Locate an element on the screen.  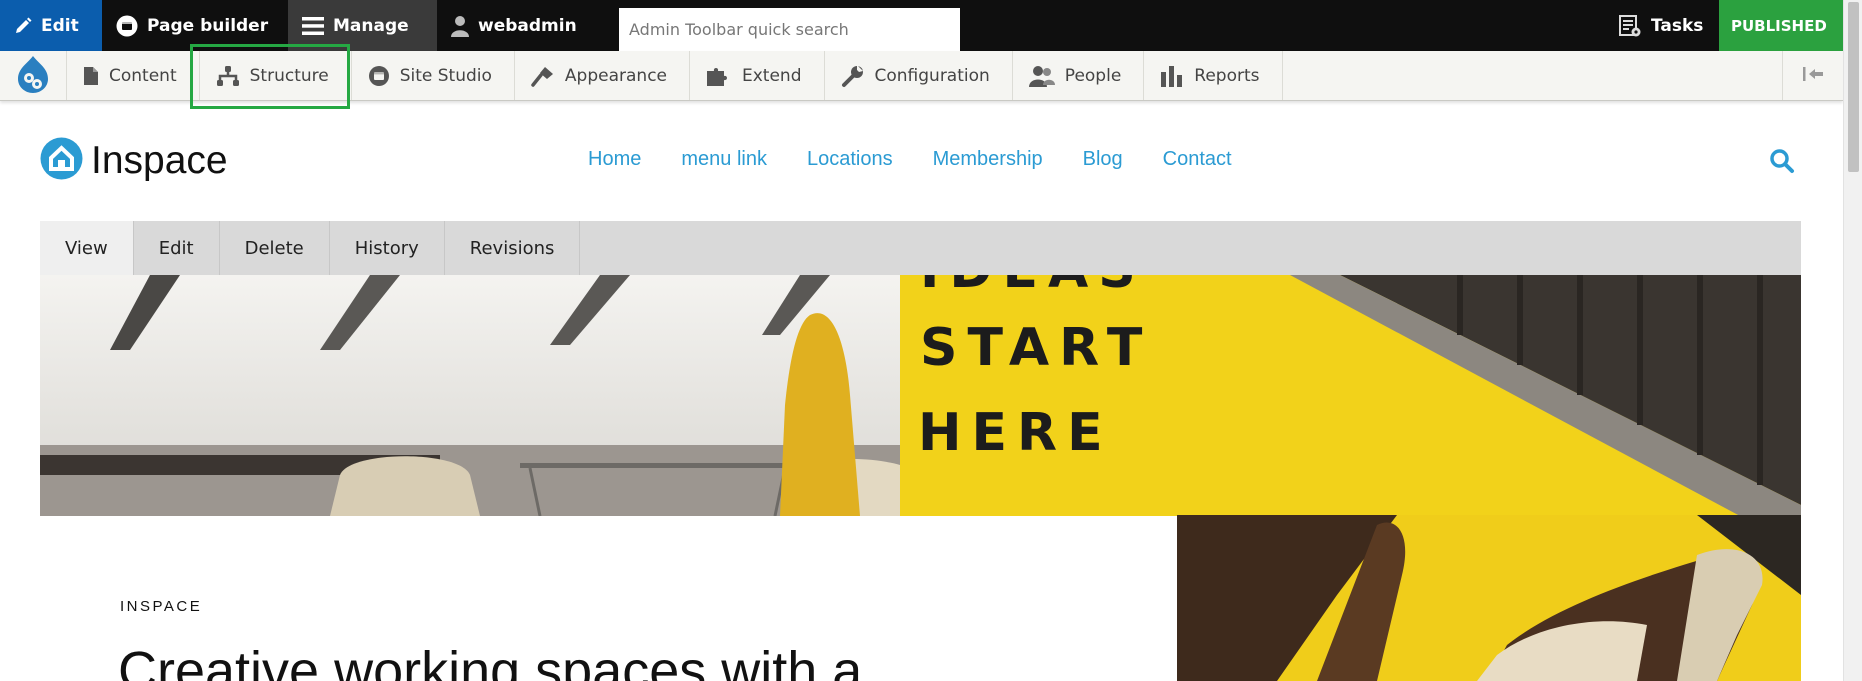
tab-view: View is located at coordinates (87, 248).